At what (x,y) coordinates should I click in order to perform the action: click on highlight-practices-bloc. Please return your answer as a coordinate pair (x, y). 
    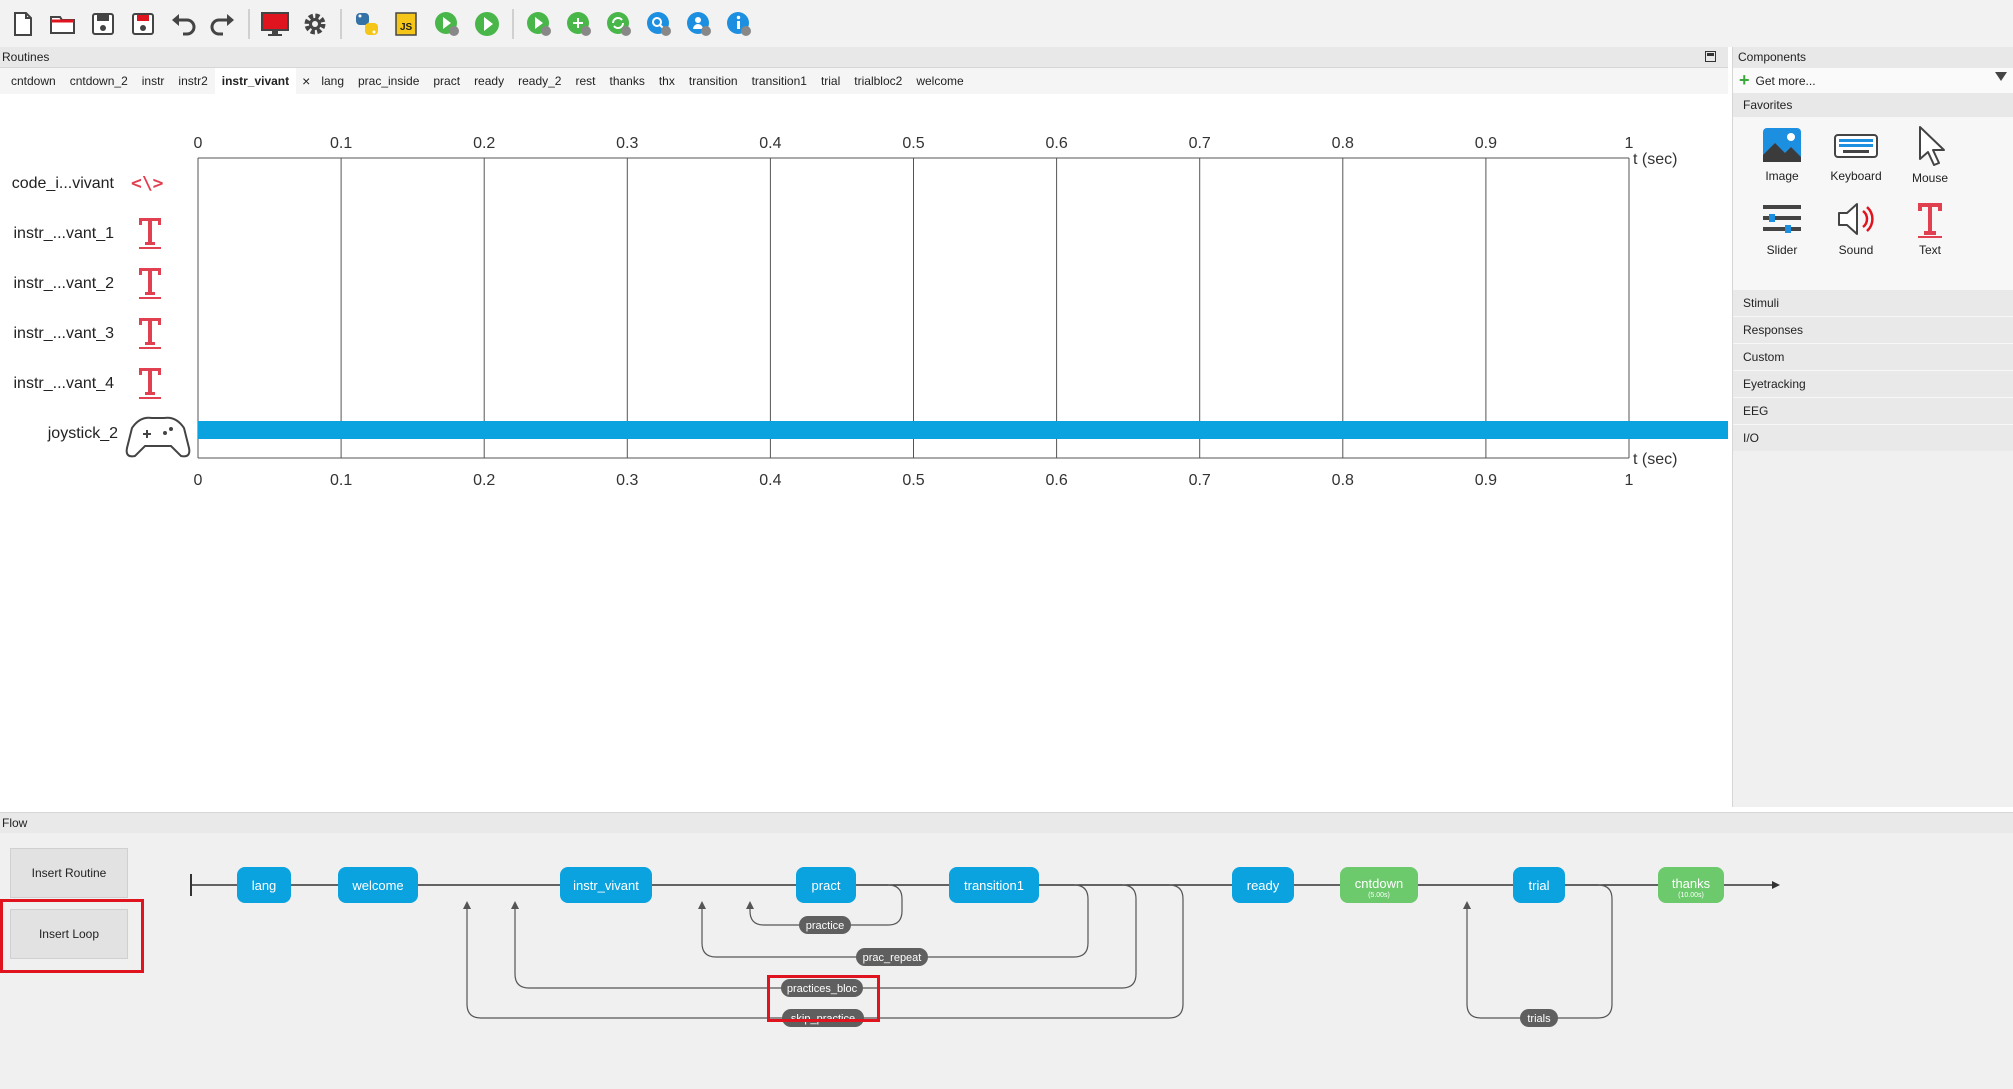
    Looking at the image, I should click on (823, 998).